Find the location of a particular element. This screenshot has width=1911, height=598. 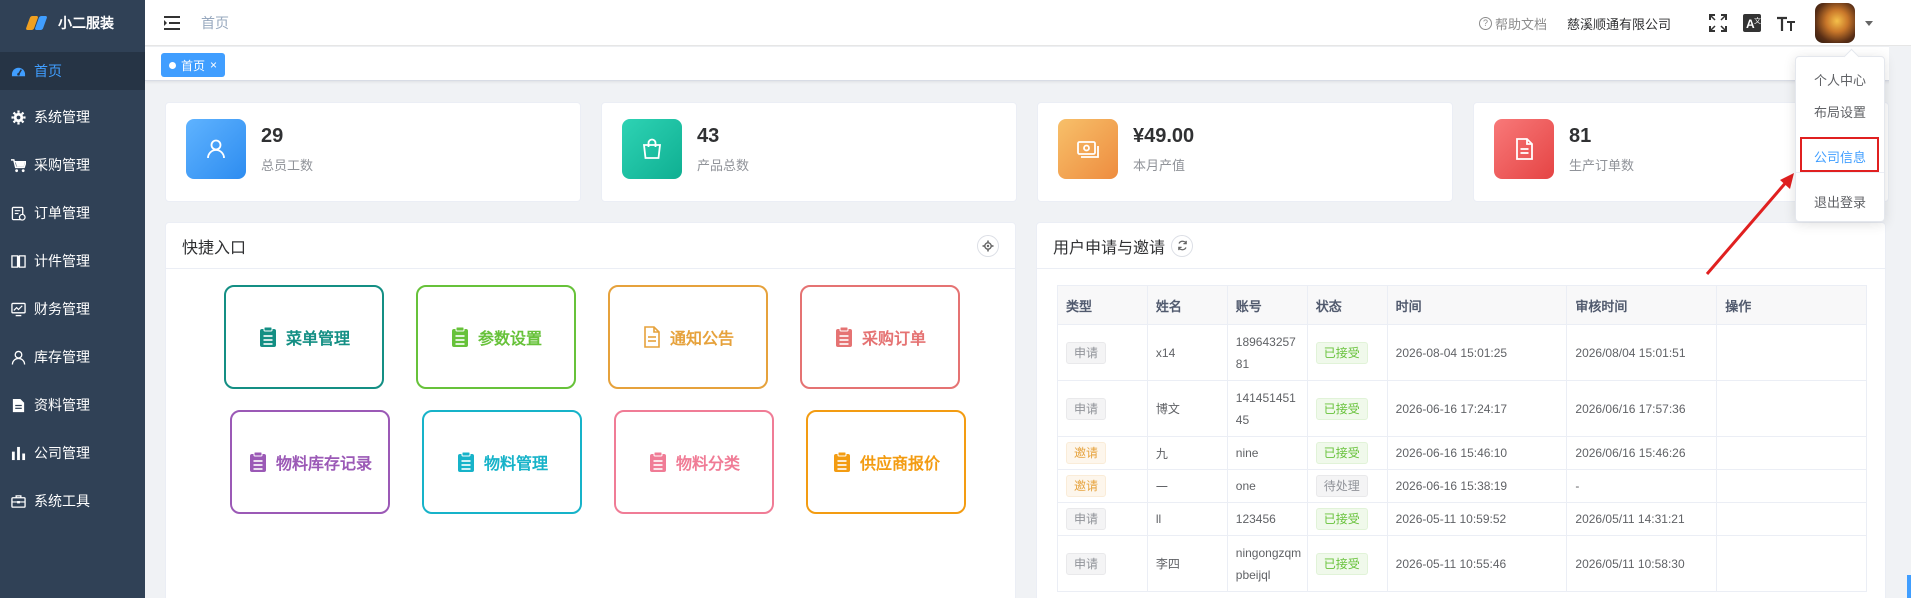

status-badge: 待处理 is located at coordinates (1341, 486).